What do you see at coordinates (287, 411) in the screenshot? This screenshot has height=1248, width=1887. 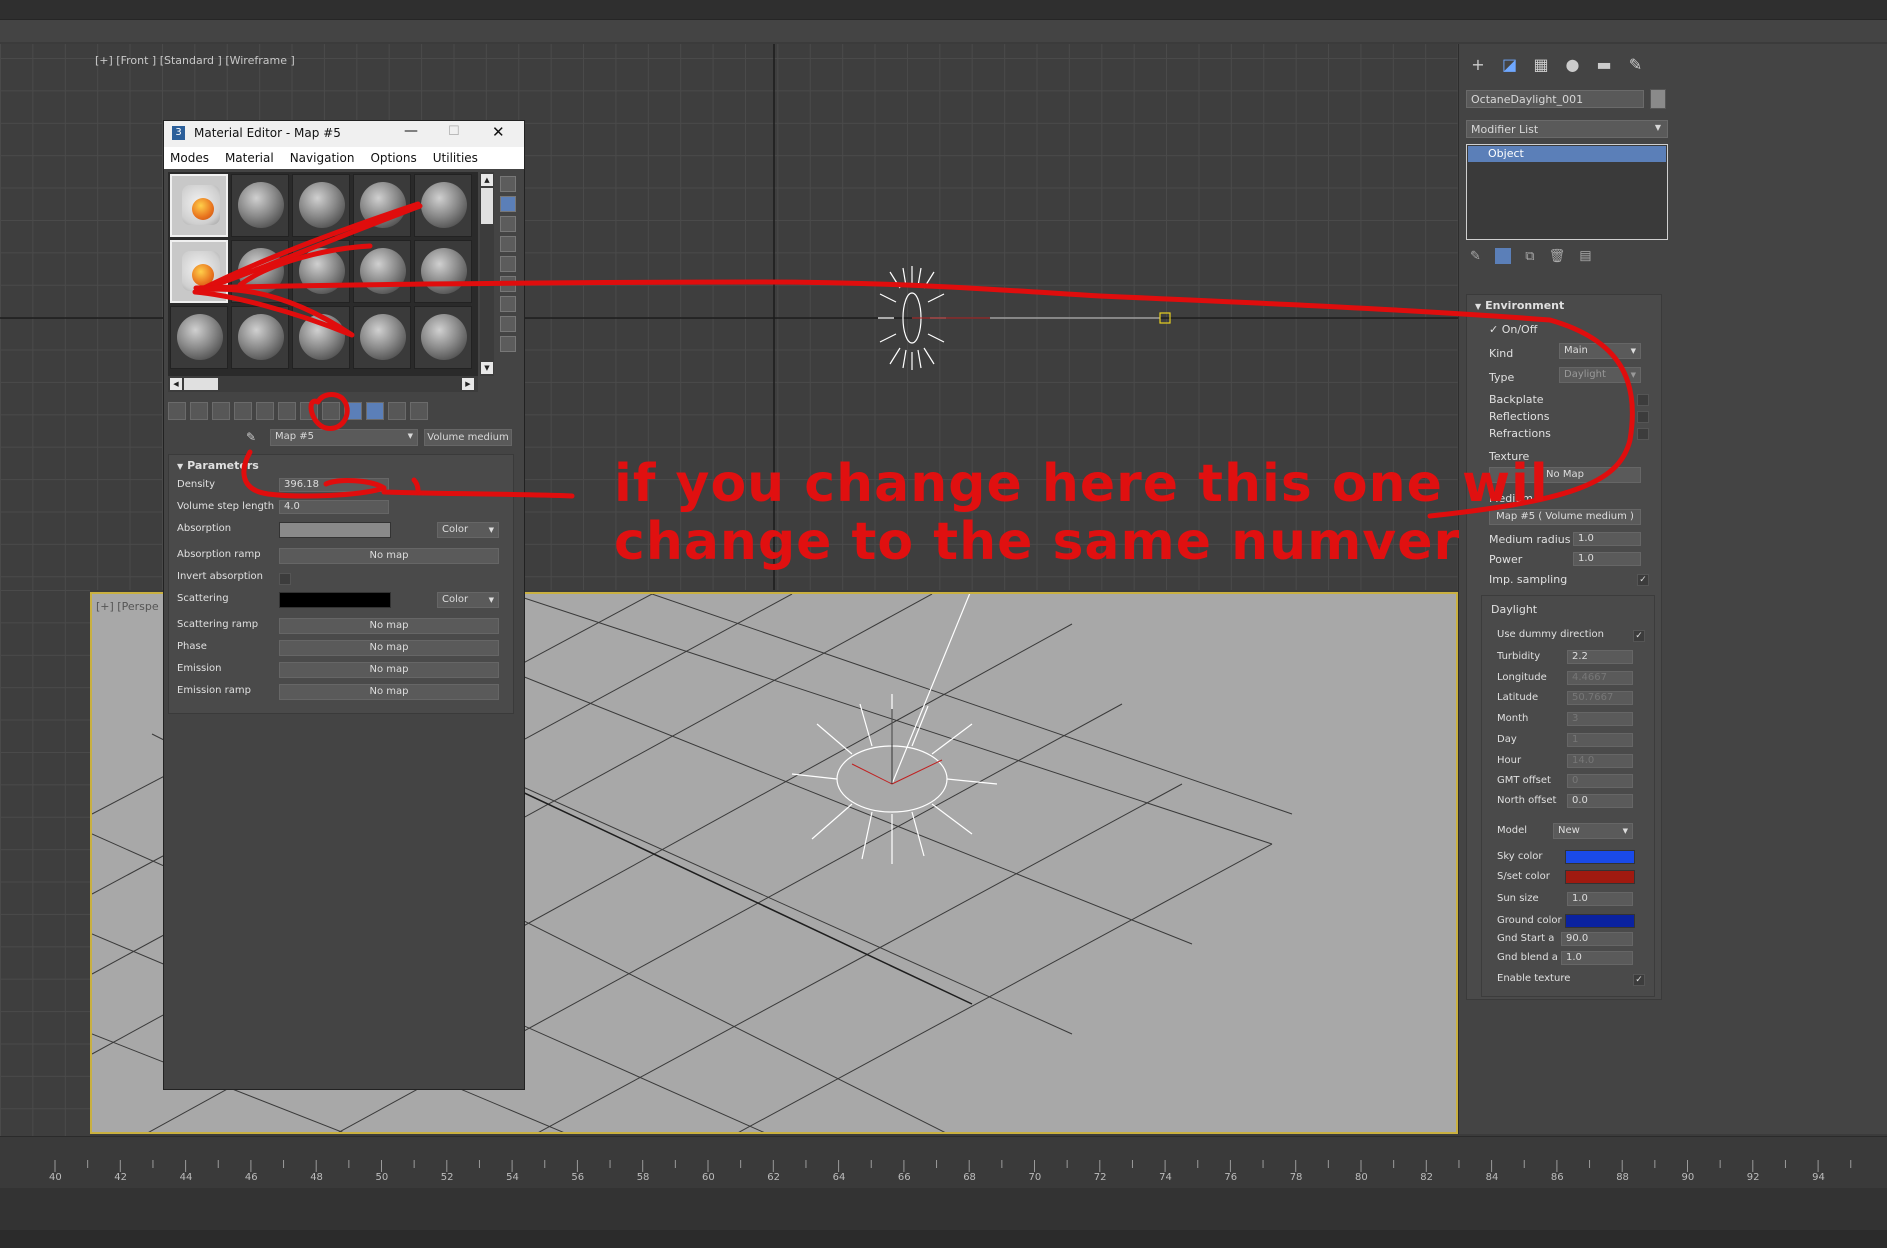 I see `make-unique-icon` at bounding box center [287, 411].